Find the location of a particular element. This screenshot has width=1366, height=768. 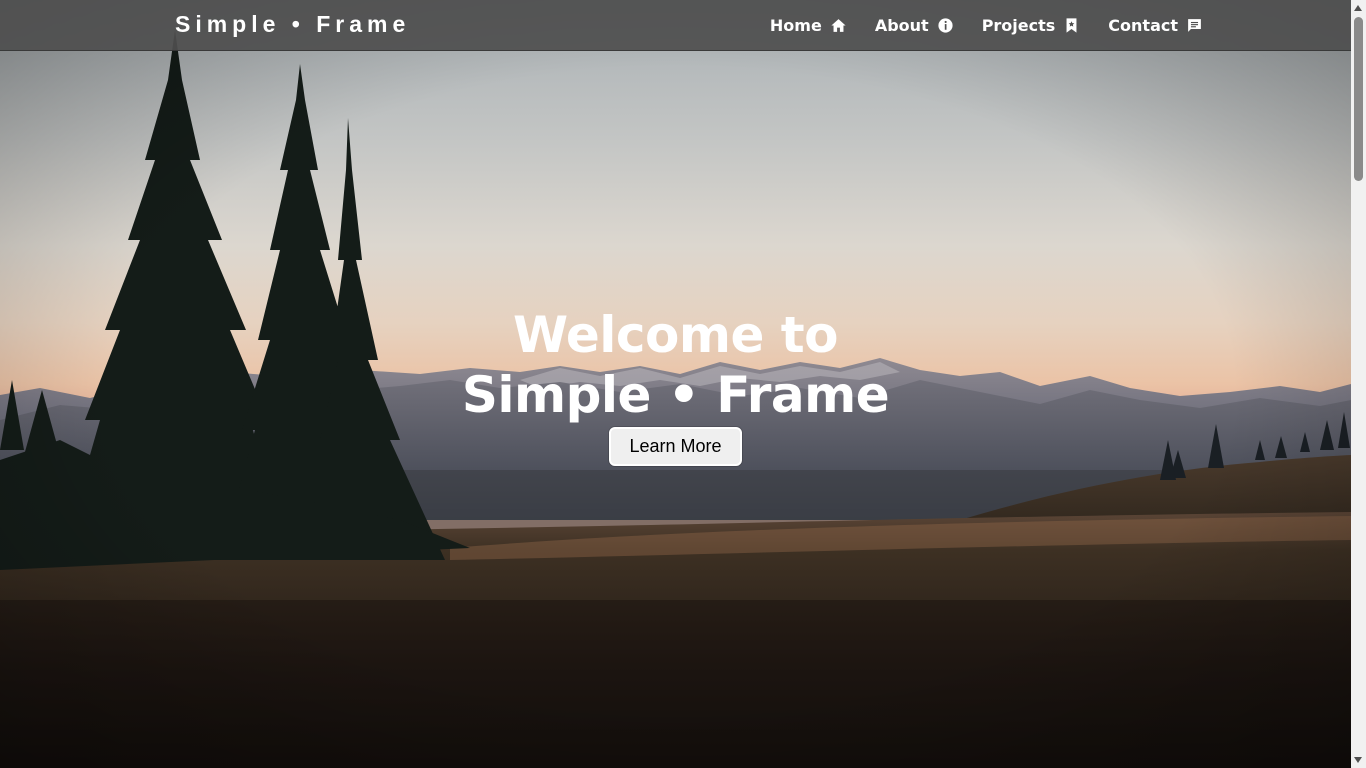

hero-title-line2: Simple • Frame is located at coordinates (675, 395).